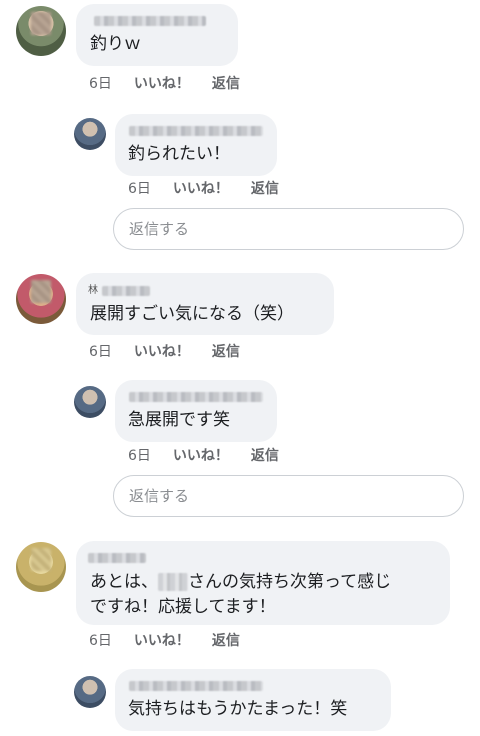 The height and width of the screenshot is (736, 480). What do you see at coordinates (173, 582) in the screenshot?
I see `mentioned-name-redacted` at bounding box center [173, 582].